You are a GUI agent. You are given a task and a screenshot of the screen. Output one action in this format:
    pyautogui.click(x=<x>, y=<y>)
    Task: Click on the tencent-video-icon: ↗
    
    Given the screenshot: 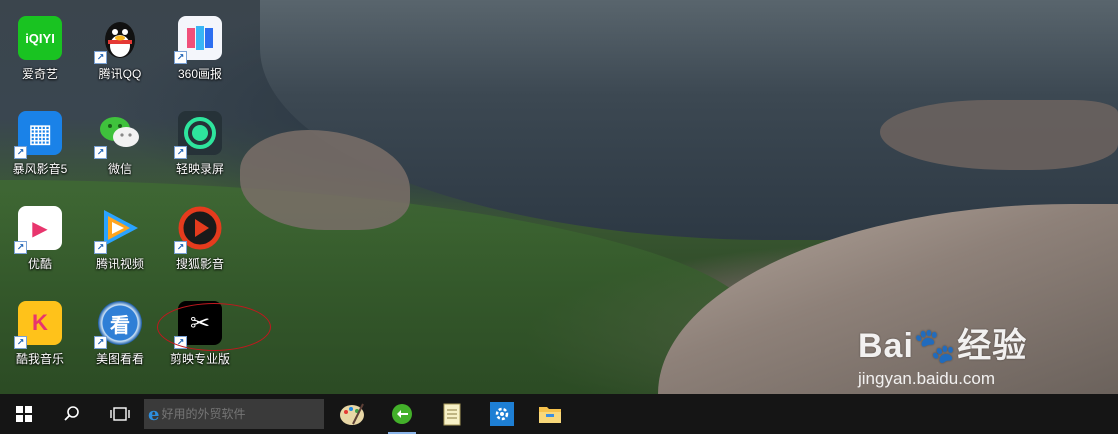 What is the action you would take?
    pyautogui.click(x=118, y=230)
    